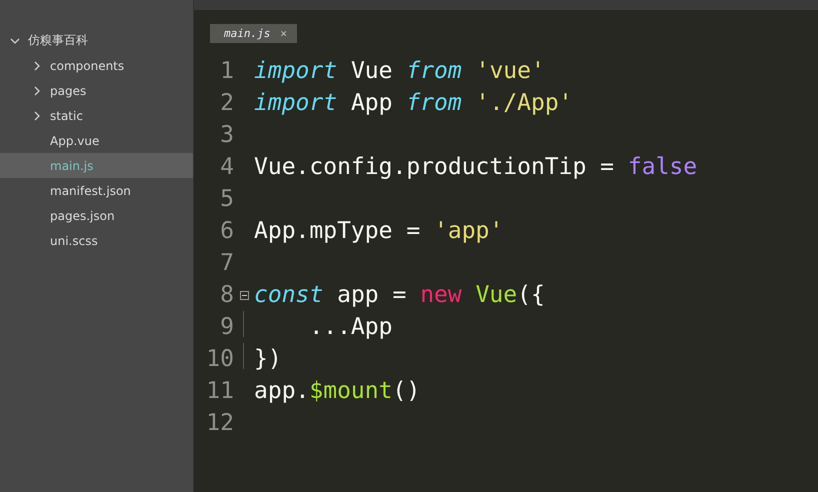 This screenshot has width=818, height=492. I want to click on code-line: App.mpType = 'app', so click(379, 231).